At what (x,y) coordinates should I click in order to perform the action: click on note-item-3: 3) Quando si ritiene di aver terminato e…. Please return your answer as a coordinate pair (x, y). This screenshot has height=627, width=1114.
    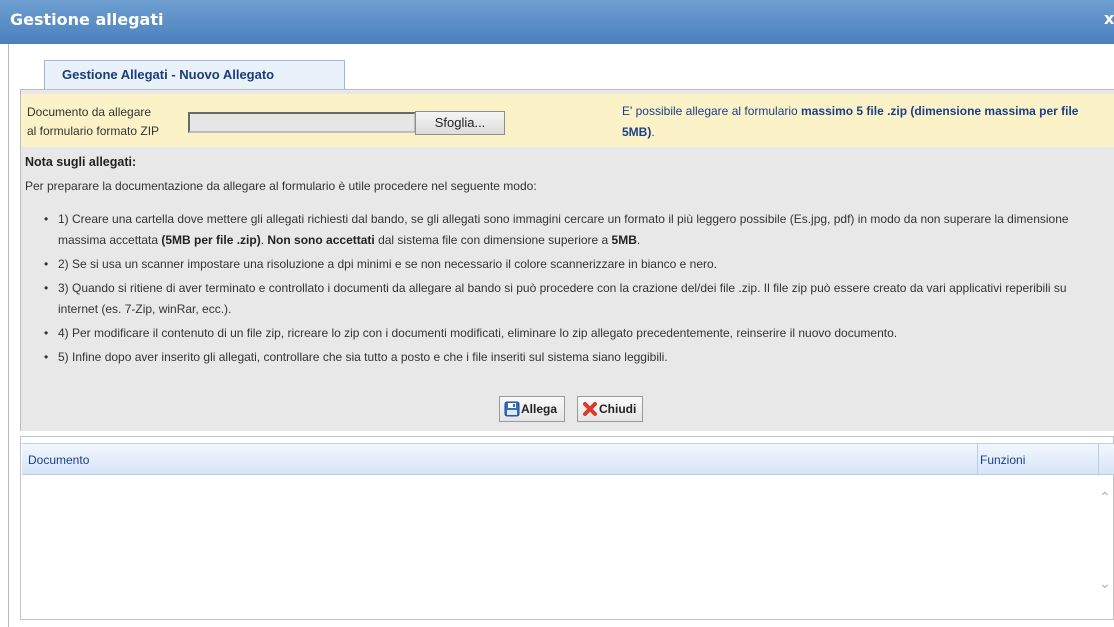
    Looking at the image, I should click on (569, 299).